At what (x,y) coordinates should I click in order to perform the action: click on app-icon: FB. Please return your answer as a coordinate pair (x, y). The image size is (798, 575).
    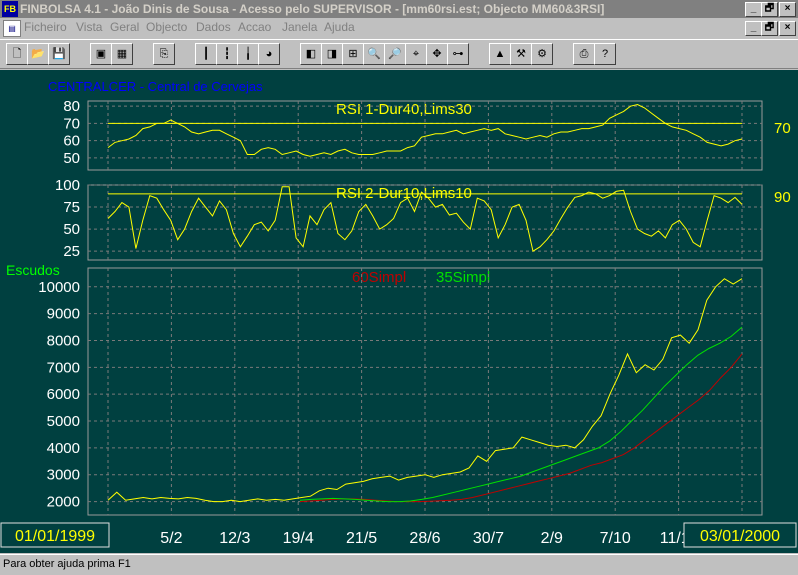
    Looking at the image, I should click on (10, 9).